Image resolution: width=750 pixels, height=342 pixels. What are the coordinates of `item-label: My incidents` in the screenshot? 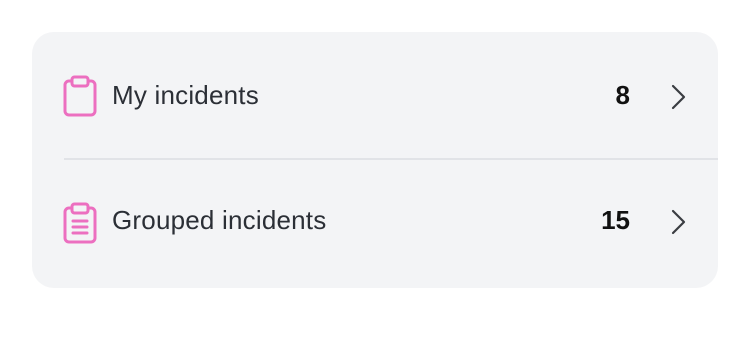 It's located at (185, 95).